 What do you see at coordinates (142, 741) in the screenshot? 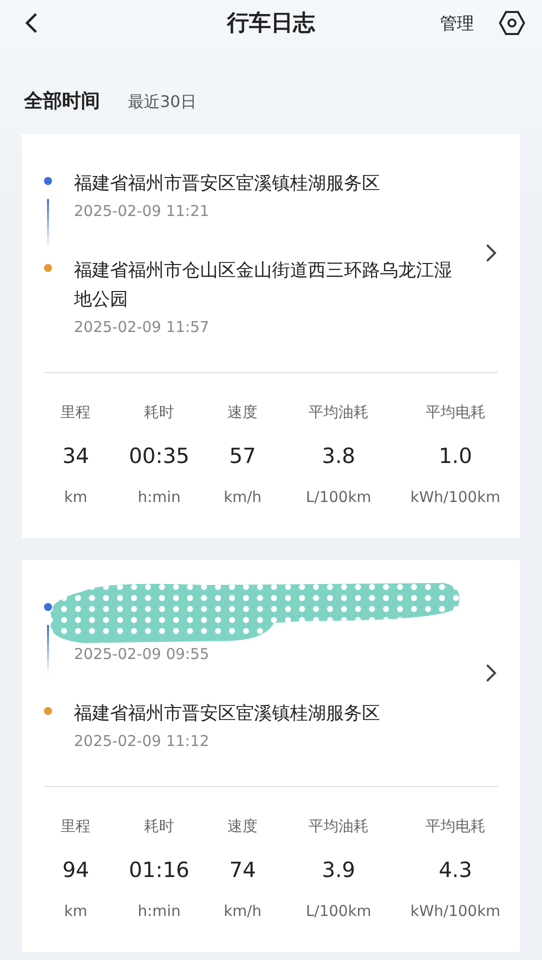
I see `stop-time: 2025-02-09 11:12` at bounding box center [142, 741].